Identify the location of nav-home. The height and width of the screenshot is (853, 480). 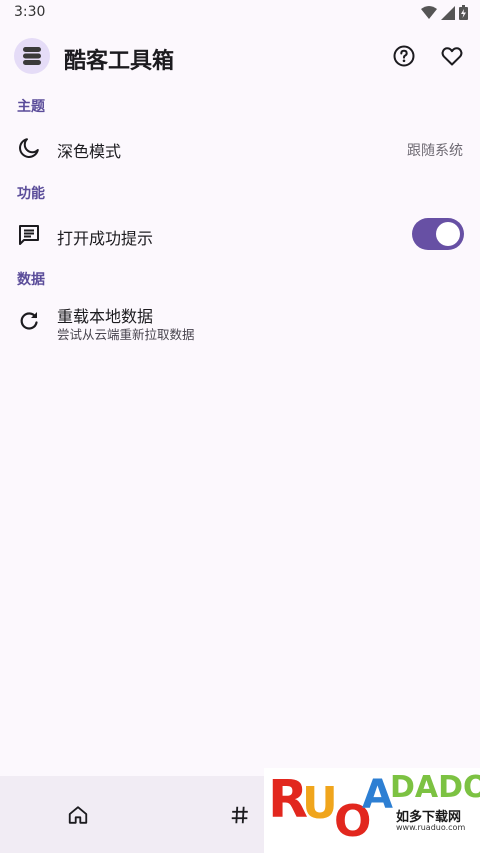
(78, 814).